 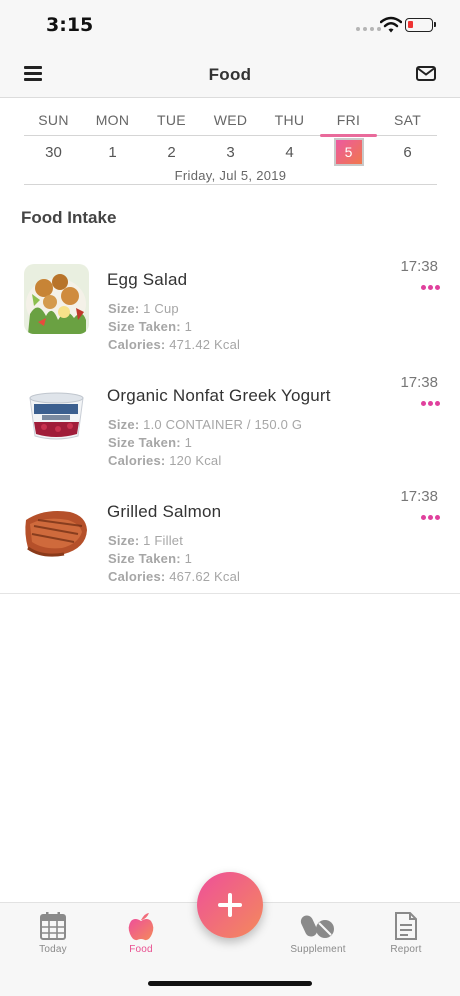 I want to click on day-name-thu: THU, so click(x=289, y=116).